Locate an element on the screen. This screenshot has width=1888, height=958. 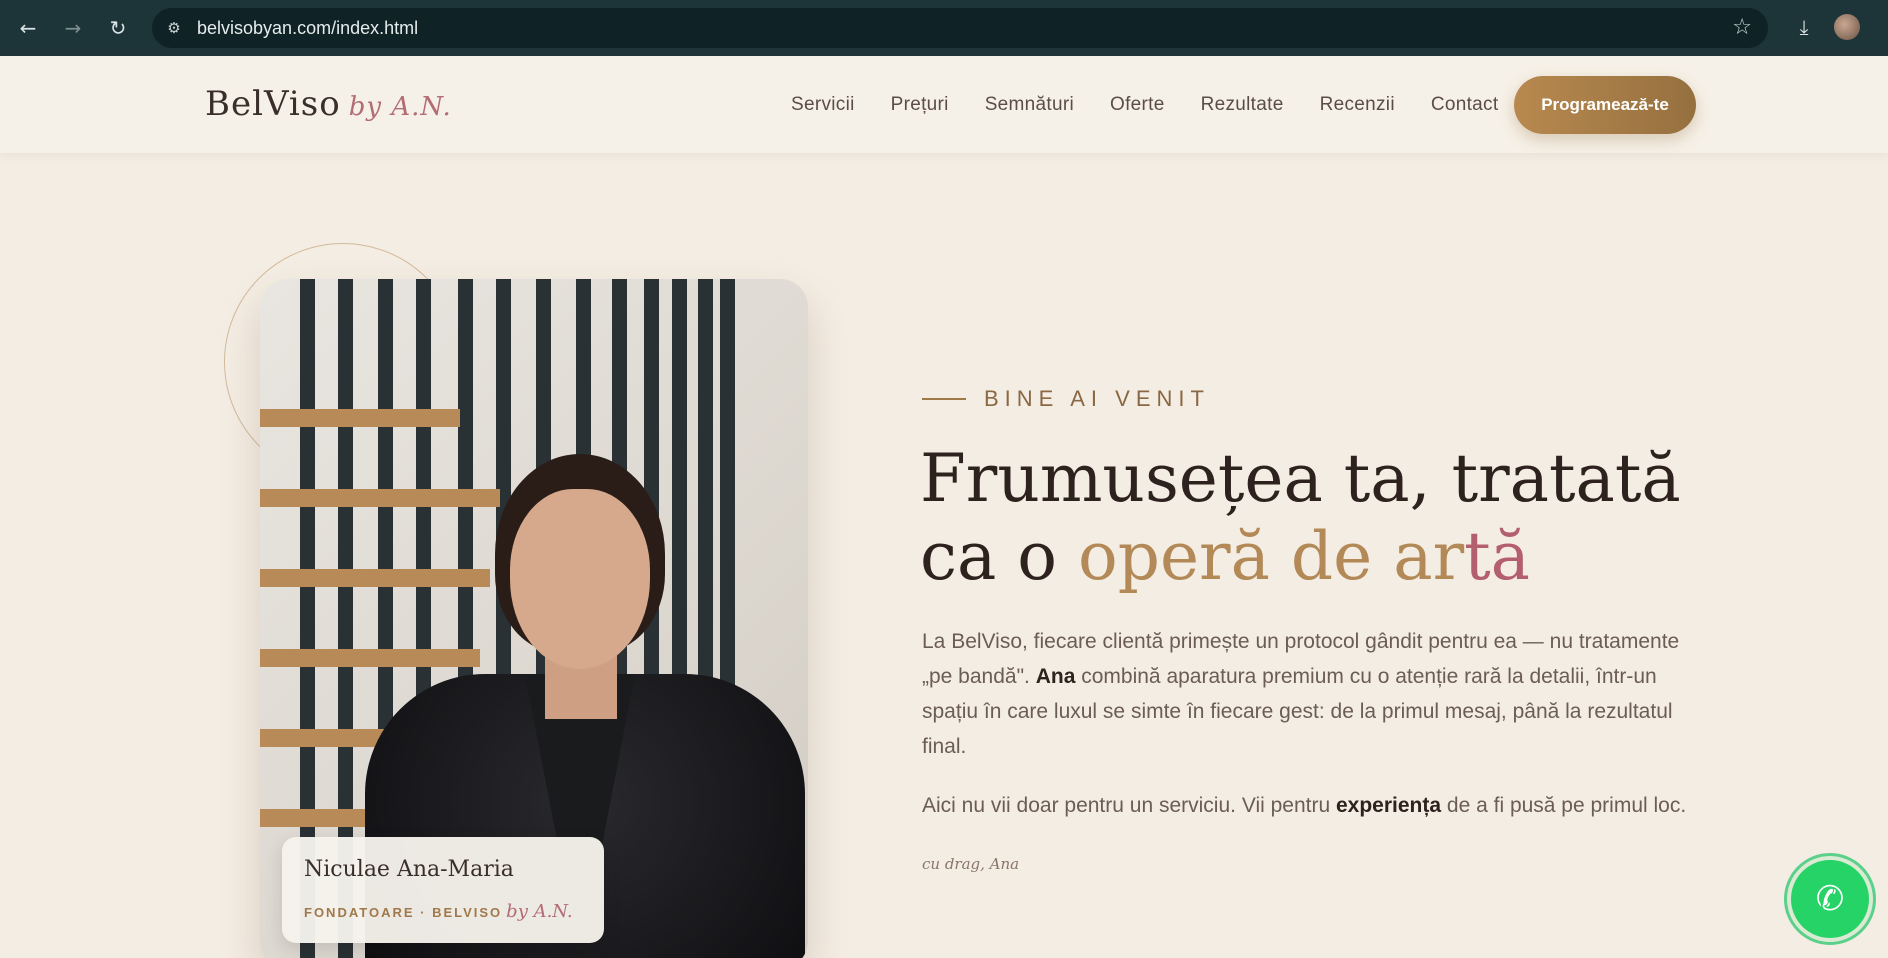
menu-item-recenzii: Recenzii is located at coordinates (1357, 105).